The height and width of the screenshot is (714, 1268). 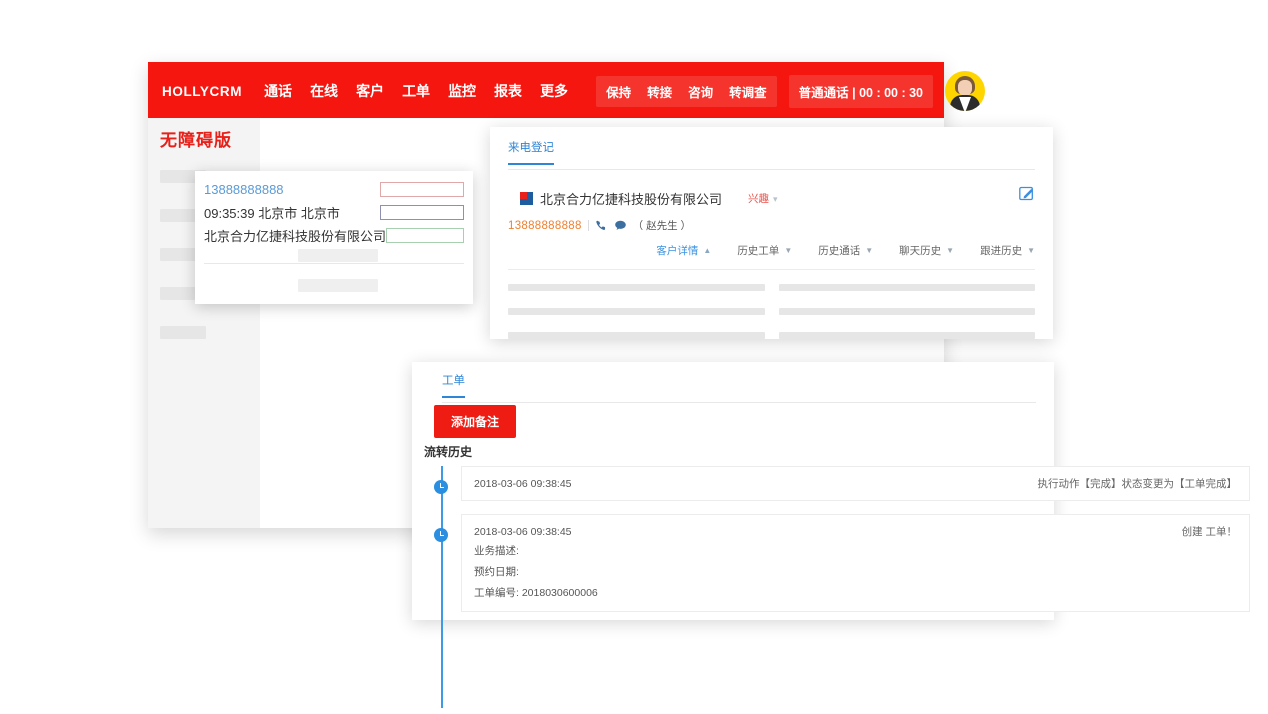 What do you see at coordinates (860, 91) in the screenshot?
I see `call-status-timer: 普通通话 | 00 : 00 : 30` at bounding box center [860, 91].